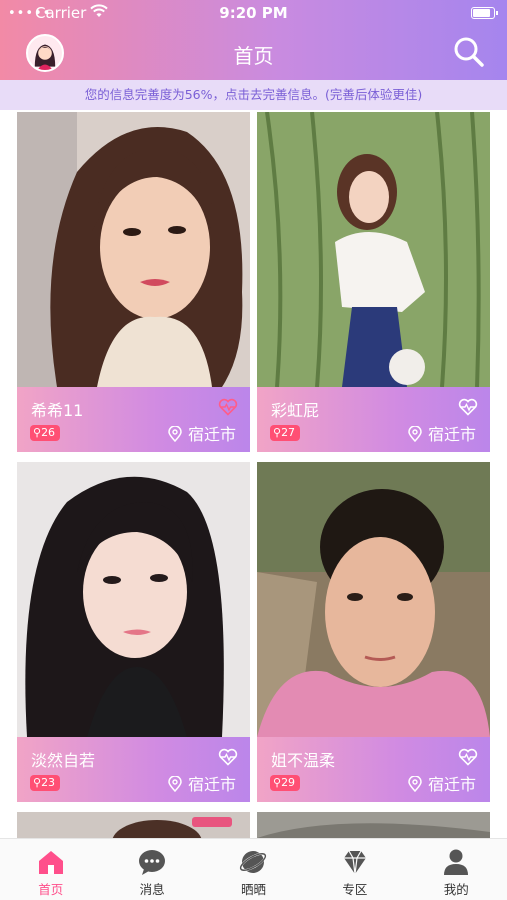  I want to click on age-badge: ⚲27, so click(285, 433).